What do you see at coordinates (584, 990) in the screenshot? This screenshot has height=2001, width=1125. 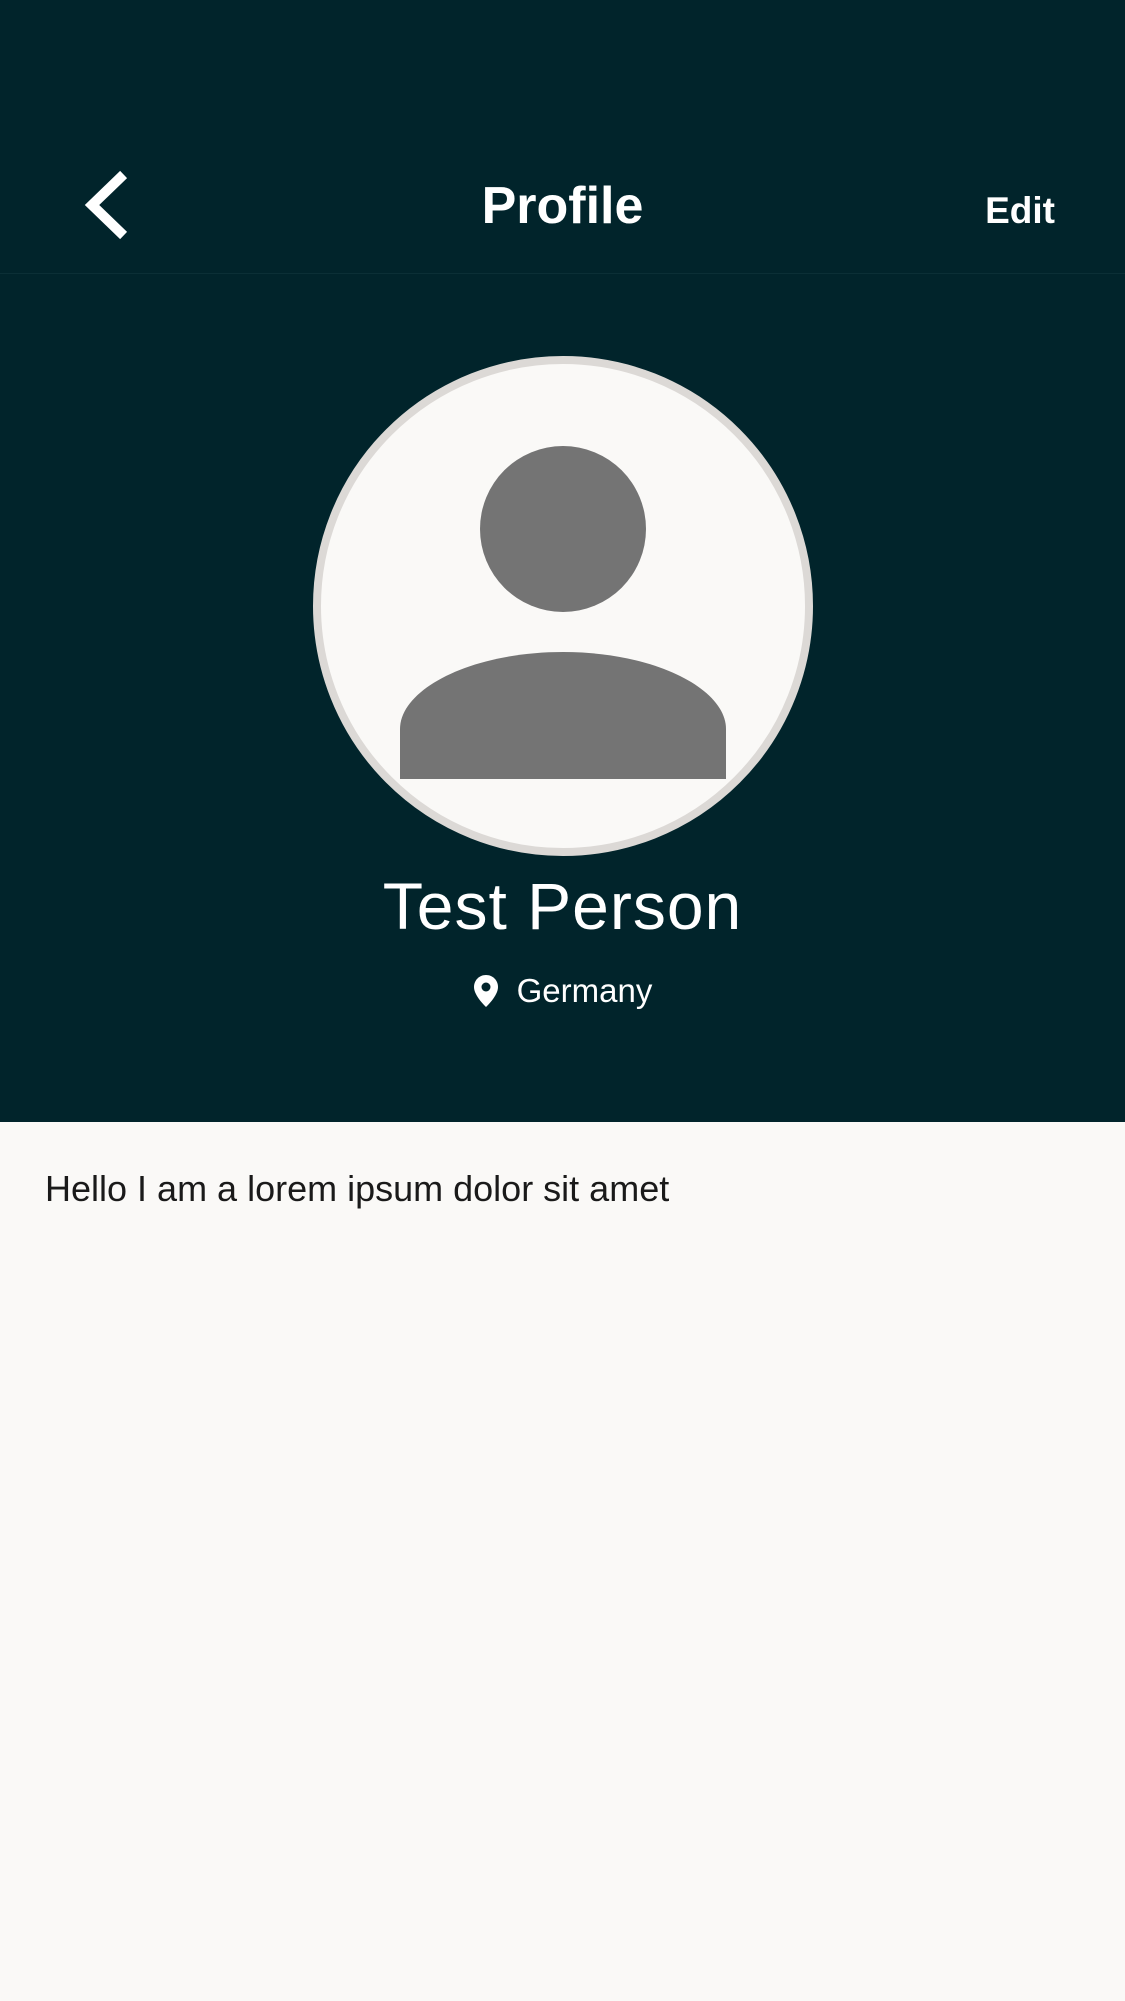 I see `location-label: Germany` at bounding box center [584, 990].